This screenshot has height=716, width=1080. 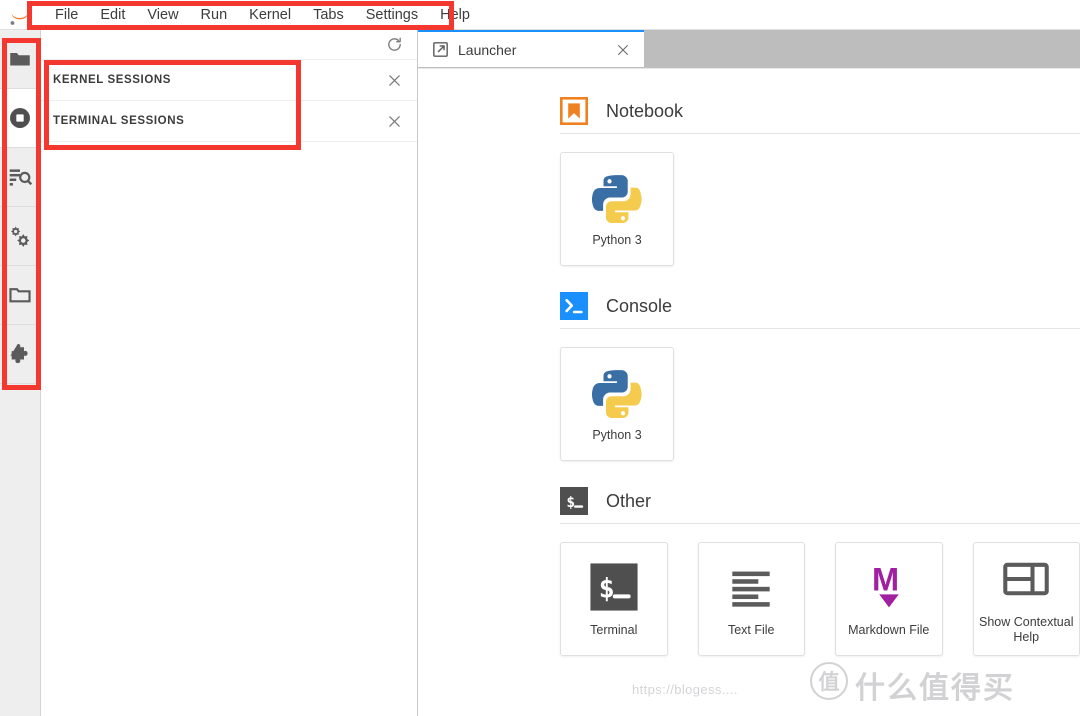 I want to click on terminal-sessions-section: TERMINAL SESSIONS, so click(x=229, y=121).